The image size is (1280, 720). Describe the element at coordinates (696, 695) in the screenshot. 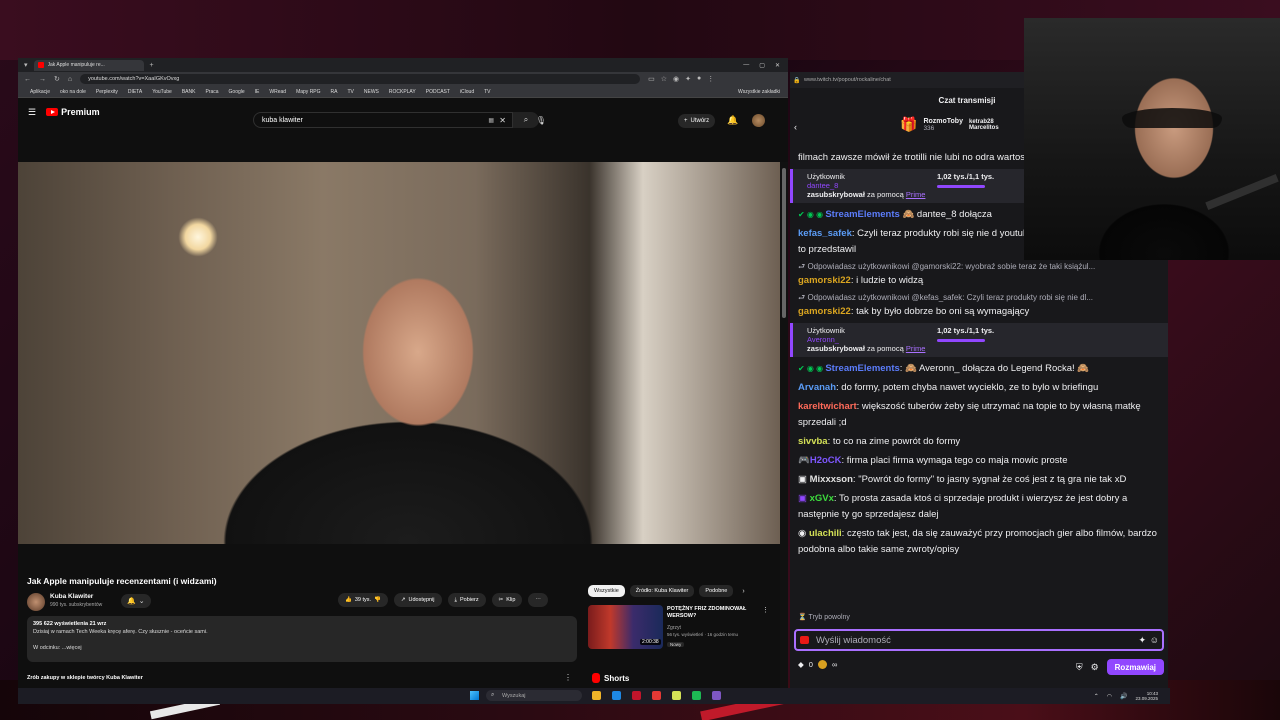

I see `spotify-icon` at that location.